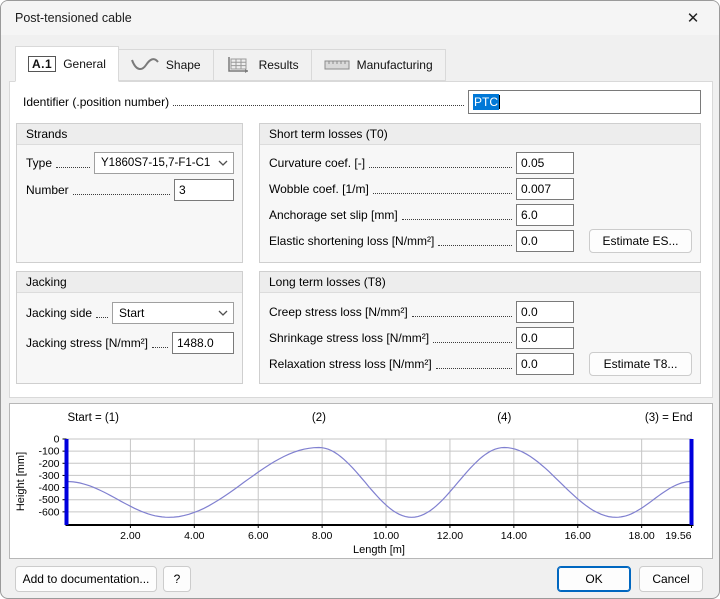  Describe the element at coordinates (87, 343) in the screenshot. I see `jacking-stress-label: Jacking stress [N/mm²]` at that location.